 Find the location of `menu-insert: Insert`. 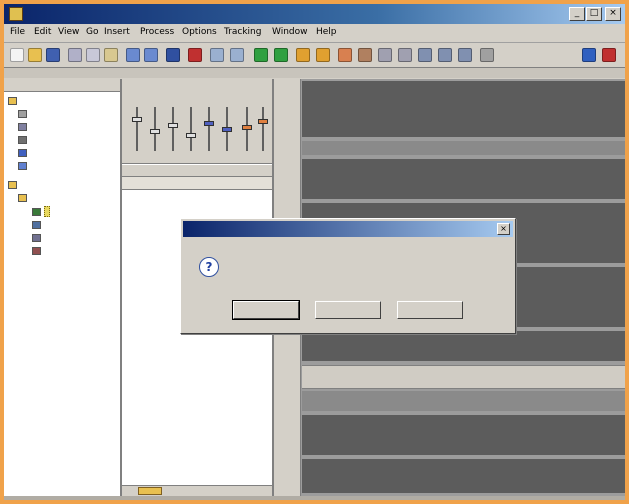

menu-insert: Insert is located at coordinates (117, 32).